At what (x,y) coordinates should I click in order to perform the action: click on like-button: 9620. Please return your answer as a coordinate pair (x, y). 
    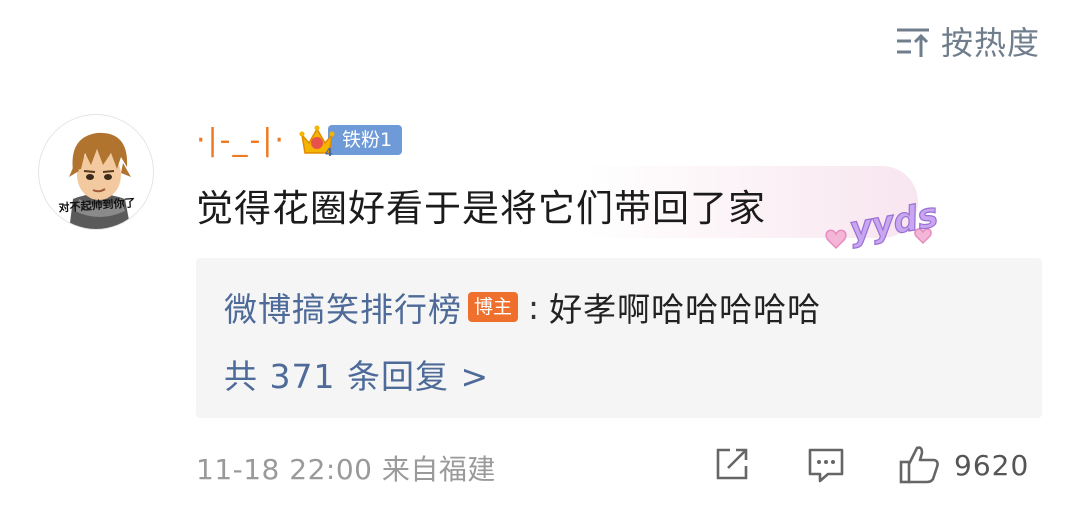
    Looking at the image, I should click on (963, 465).